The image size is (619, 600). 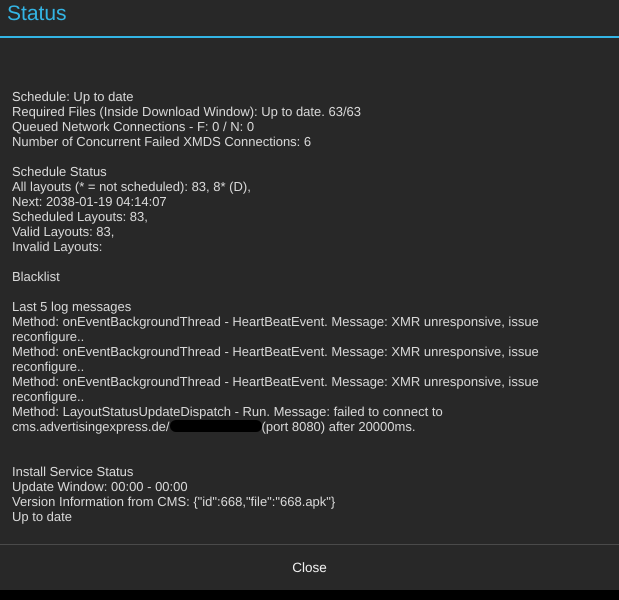 I want to click on status-line: Method: LayoutStatusUpdateDispatch - Run. Message: failed to connect to, so click(x=227, y=411).